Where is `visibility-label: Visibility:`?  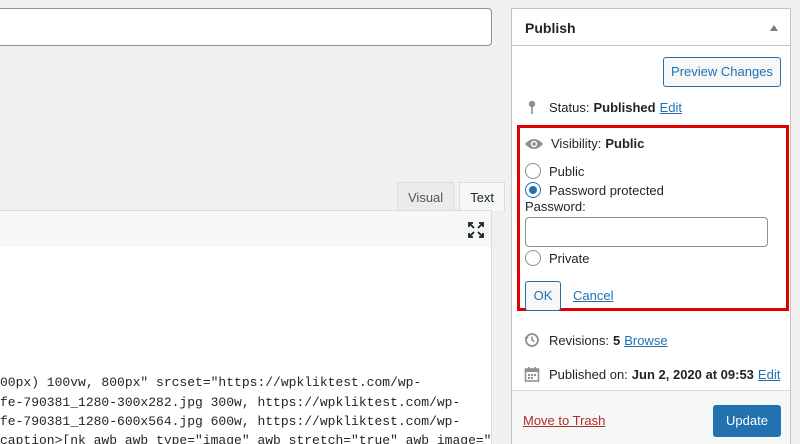
visibility-label: Visibility: is located at coordinates (576, 143).